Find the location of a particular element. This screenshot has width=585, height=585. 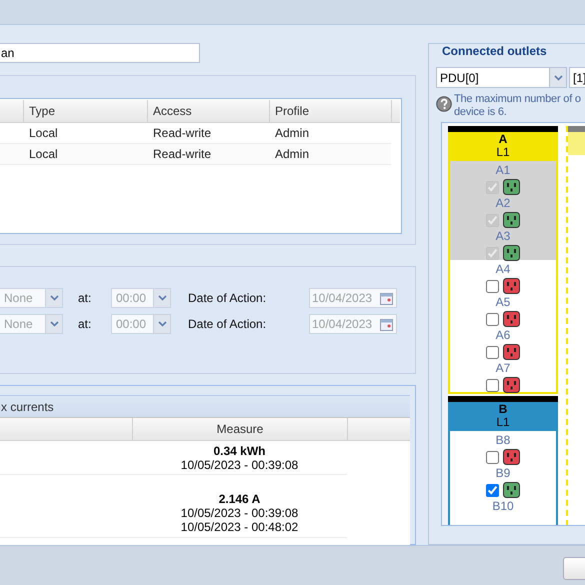

outlet-label: A4 is located at coordinates (503, 269).